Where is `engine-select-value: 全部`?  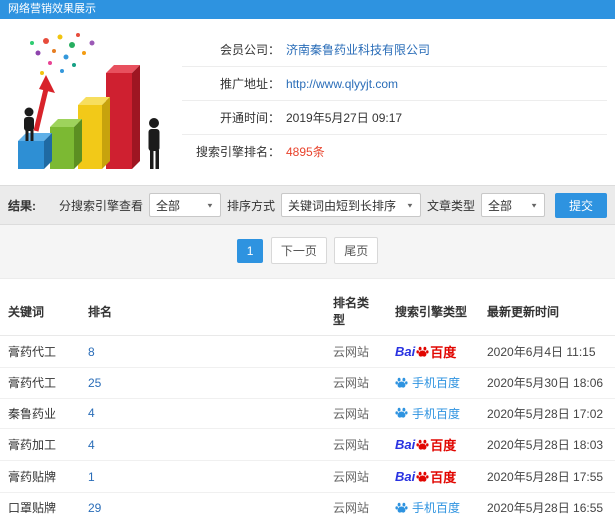
engine-select-value: 全部 is located at coordinates (167, 205).